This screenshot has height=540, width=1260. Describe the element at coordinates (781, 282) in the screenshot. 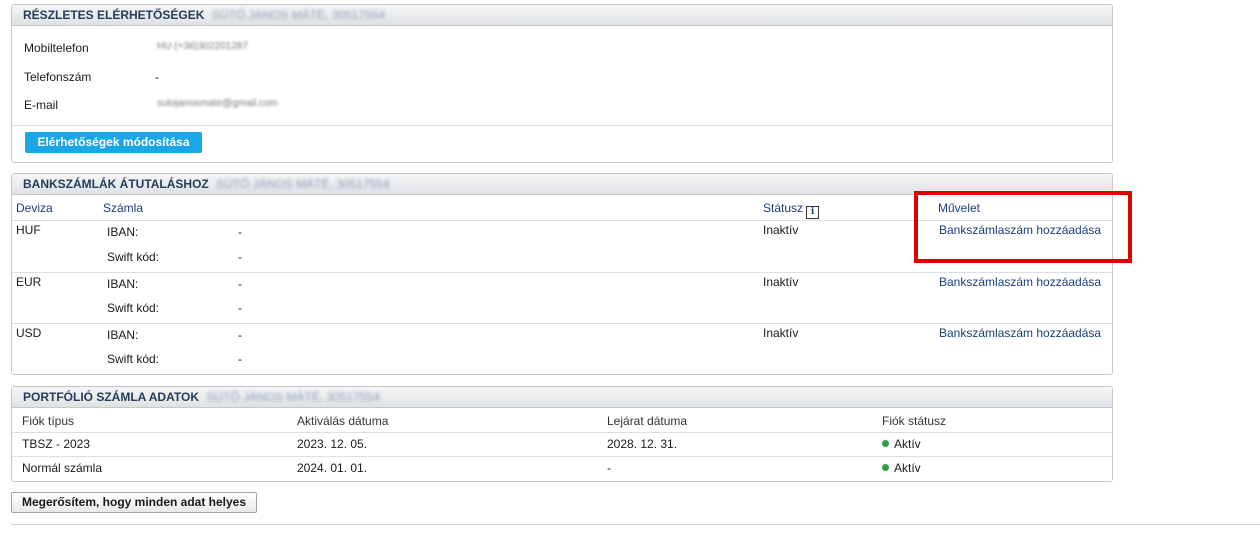

I see `row-eur-status: Inaktív` at that location.